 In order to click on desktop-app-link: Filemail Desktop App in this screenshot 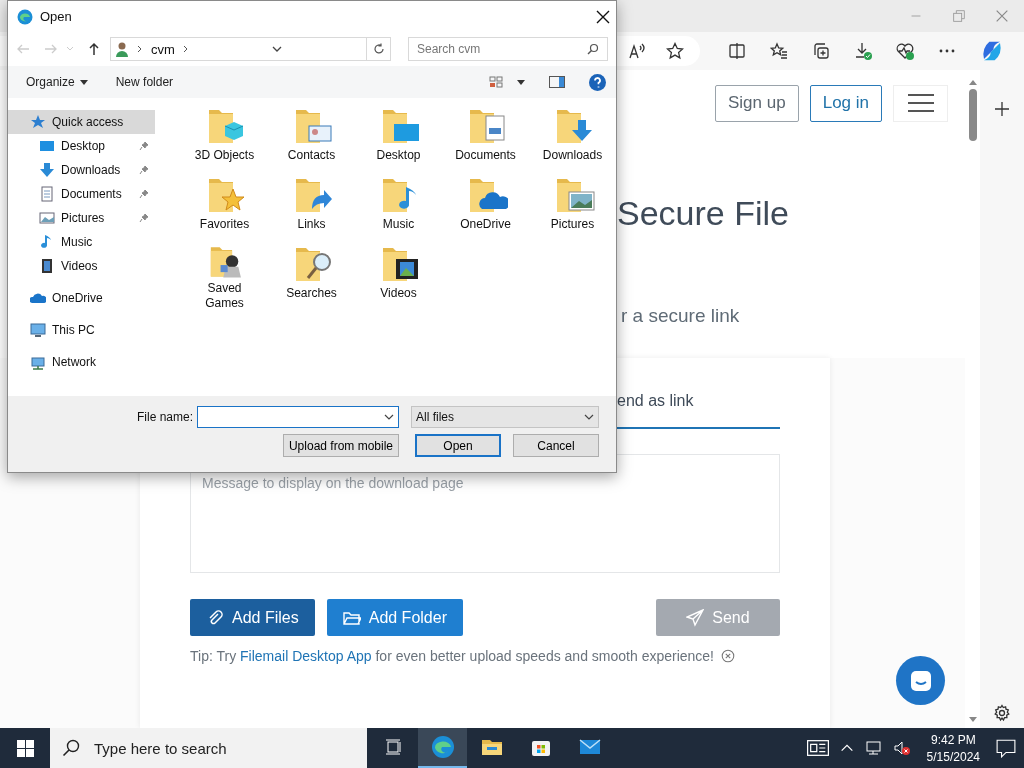, I will do `click(306, 656)`.